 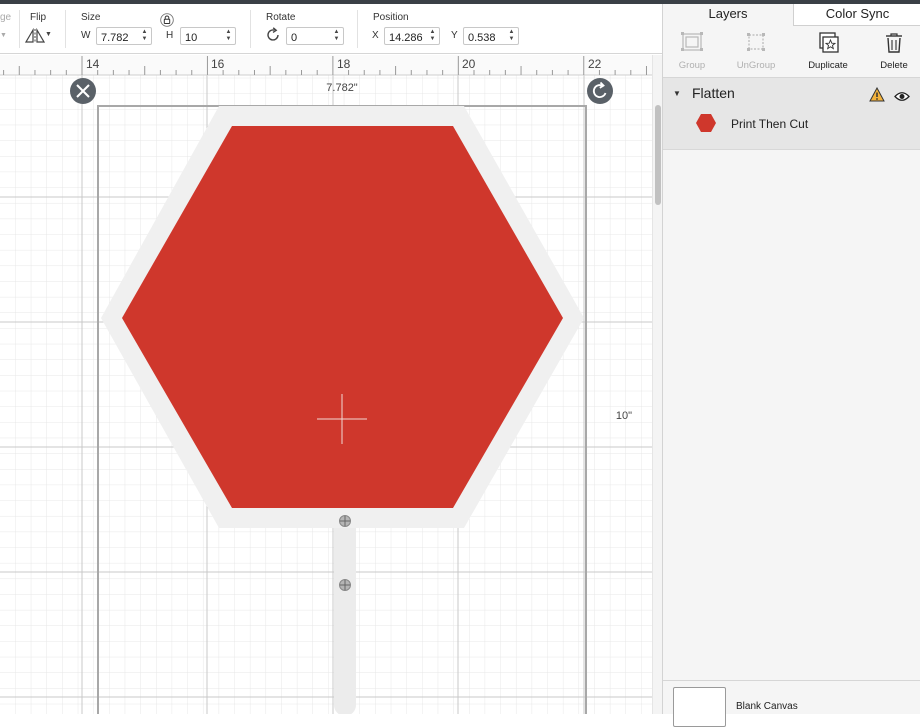 What do you see at coordinates (756, 45) in the screenshot?
I see `ungroup-icon` at bounding box center [756, 45].